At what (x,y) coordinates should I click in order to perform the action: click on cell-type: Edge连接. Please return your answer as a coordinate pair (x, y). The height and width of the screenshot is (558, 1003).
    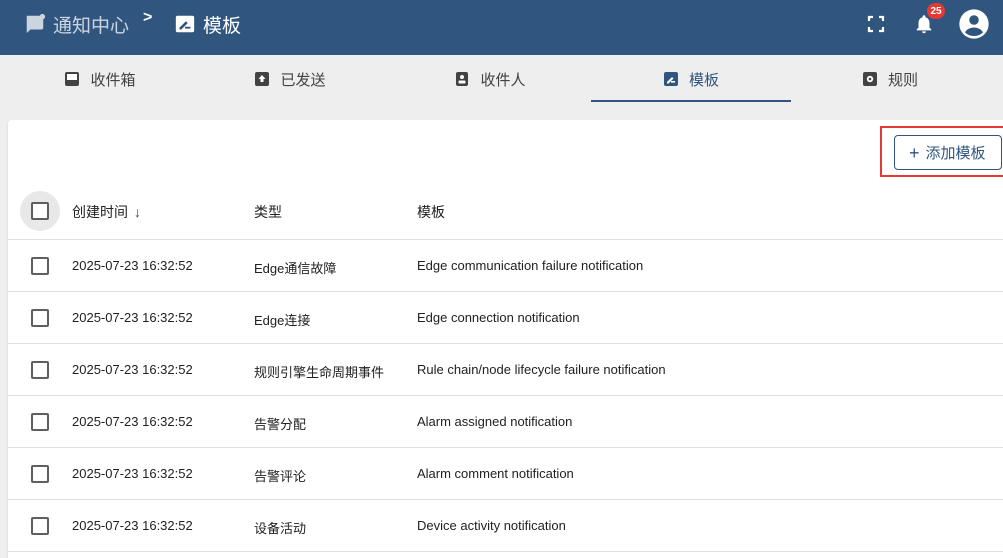
    Looking at the image, I should click on (282, 320).